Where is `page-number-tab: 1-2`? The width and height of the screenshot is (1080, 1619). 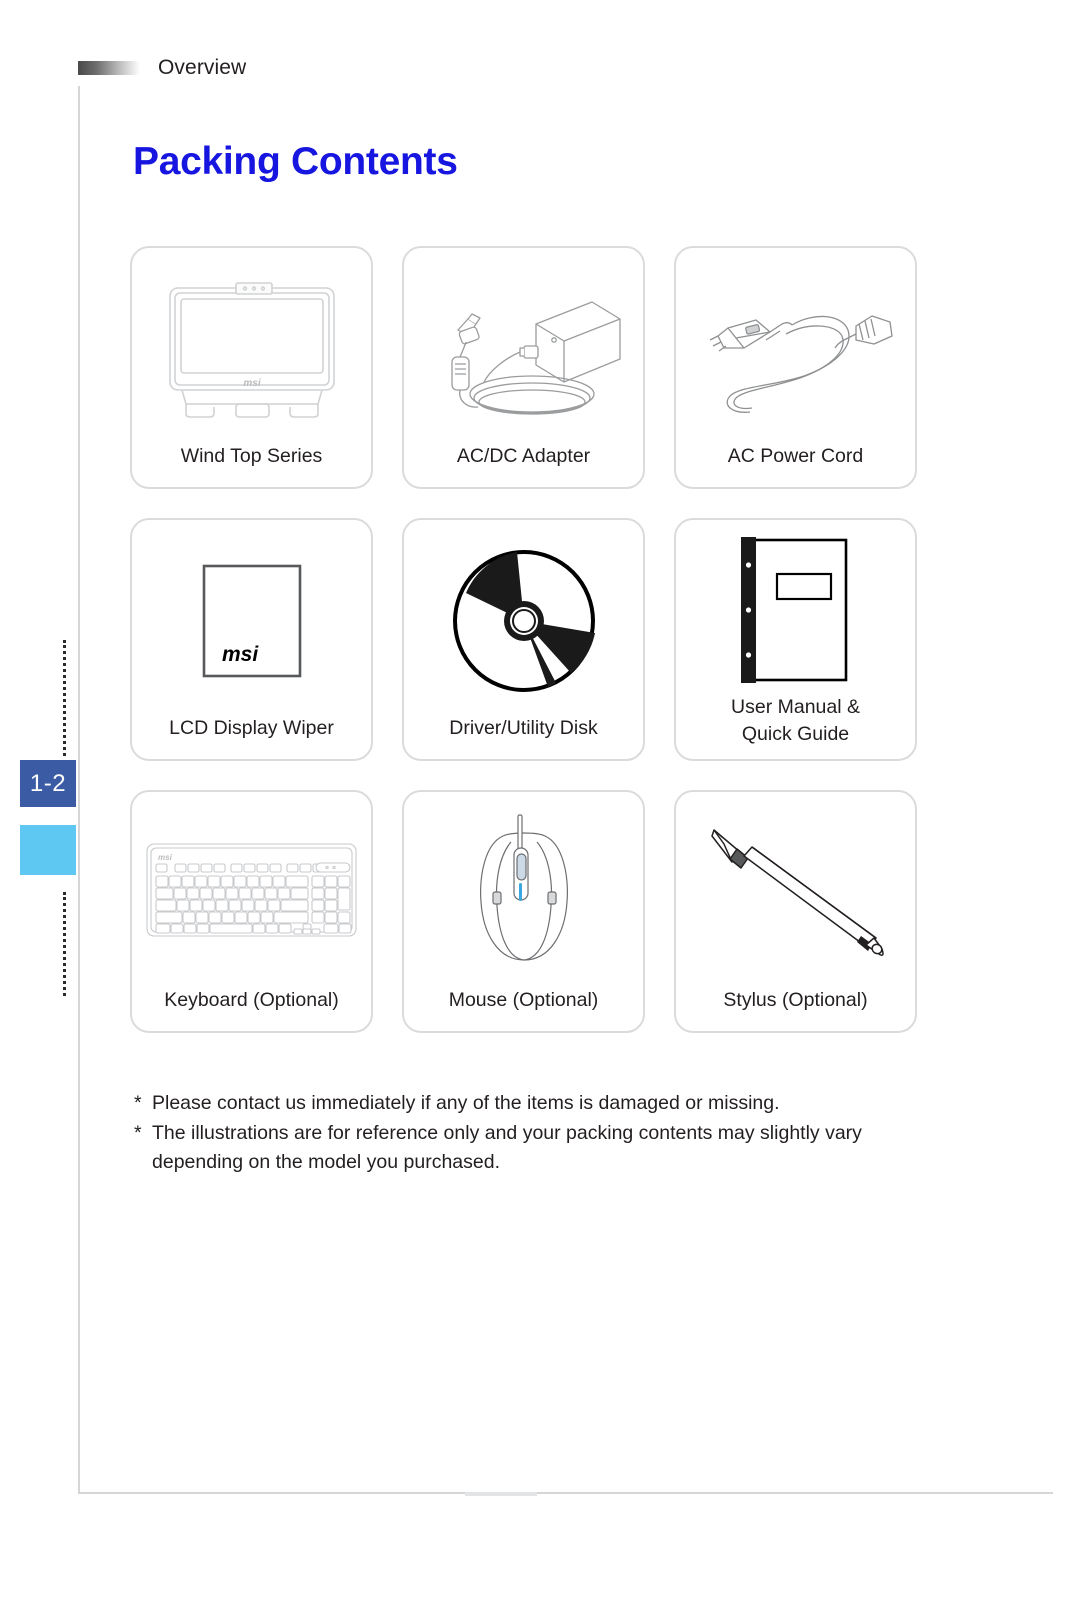
page-number-tab: 1-2 is located at coordinates (48, 783).